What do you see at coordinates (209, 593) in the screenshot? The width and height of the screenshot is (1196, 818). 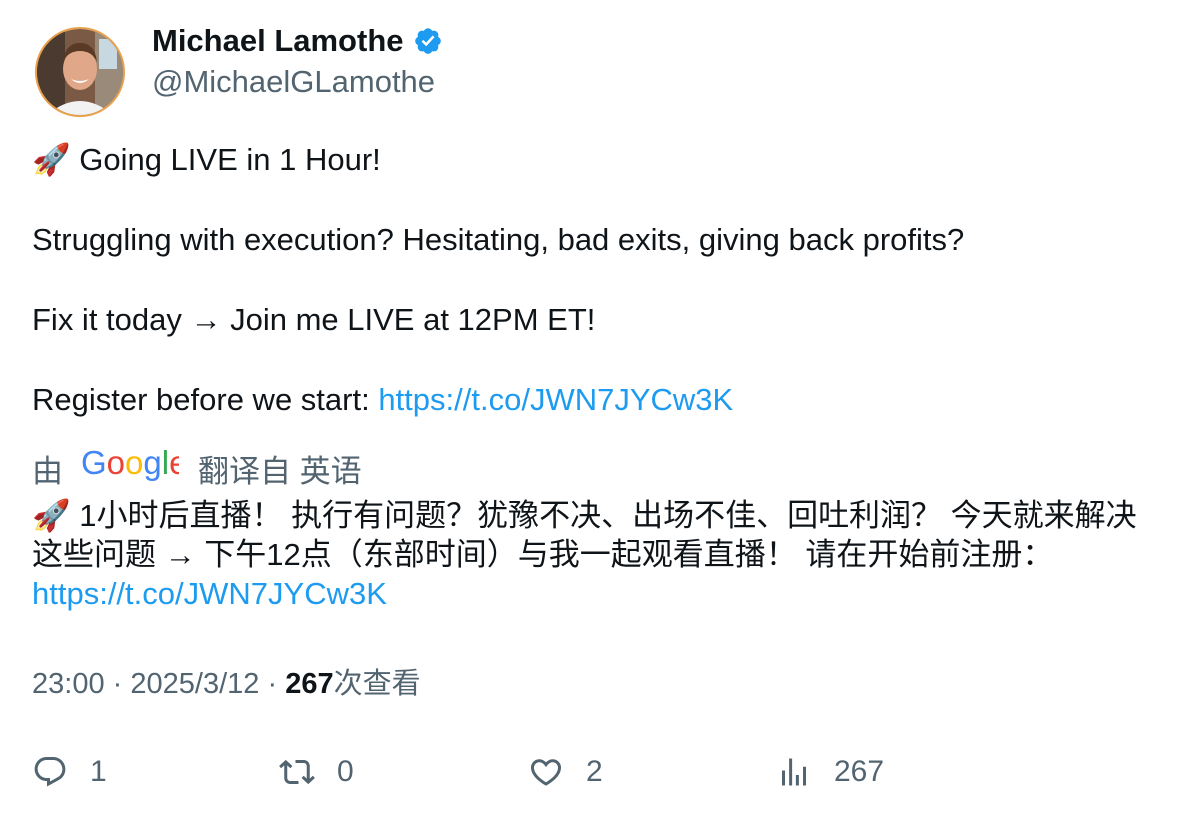 I see `translated-link: https://t.co/JWN7JYCw3K` at bounding box center [209, 593].